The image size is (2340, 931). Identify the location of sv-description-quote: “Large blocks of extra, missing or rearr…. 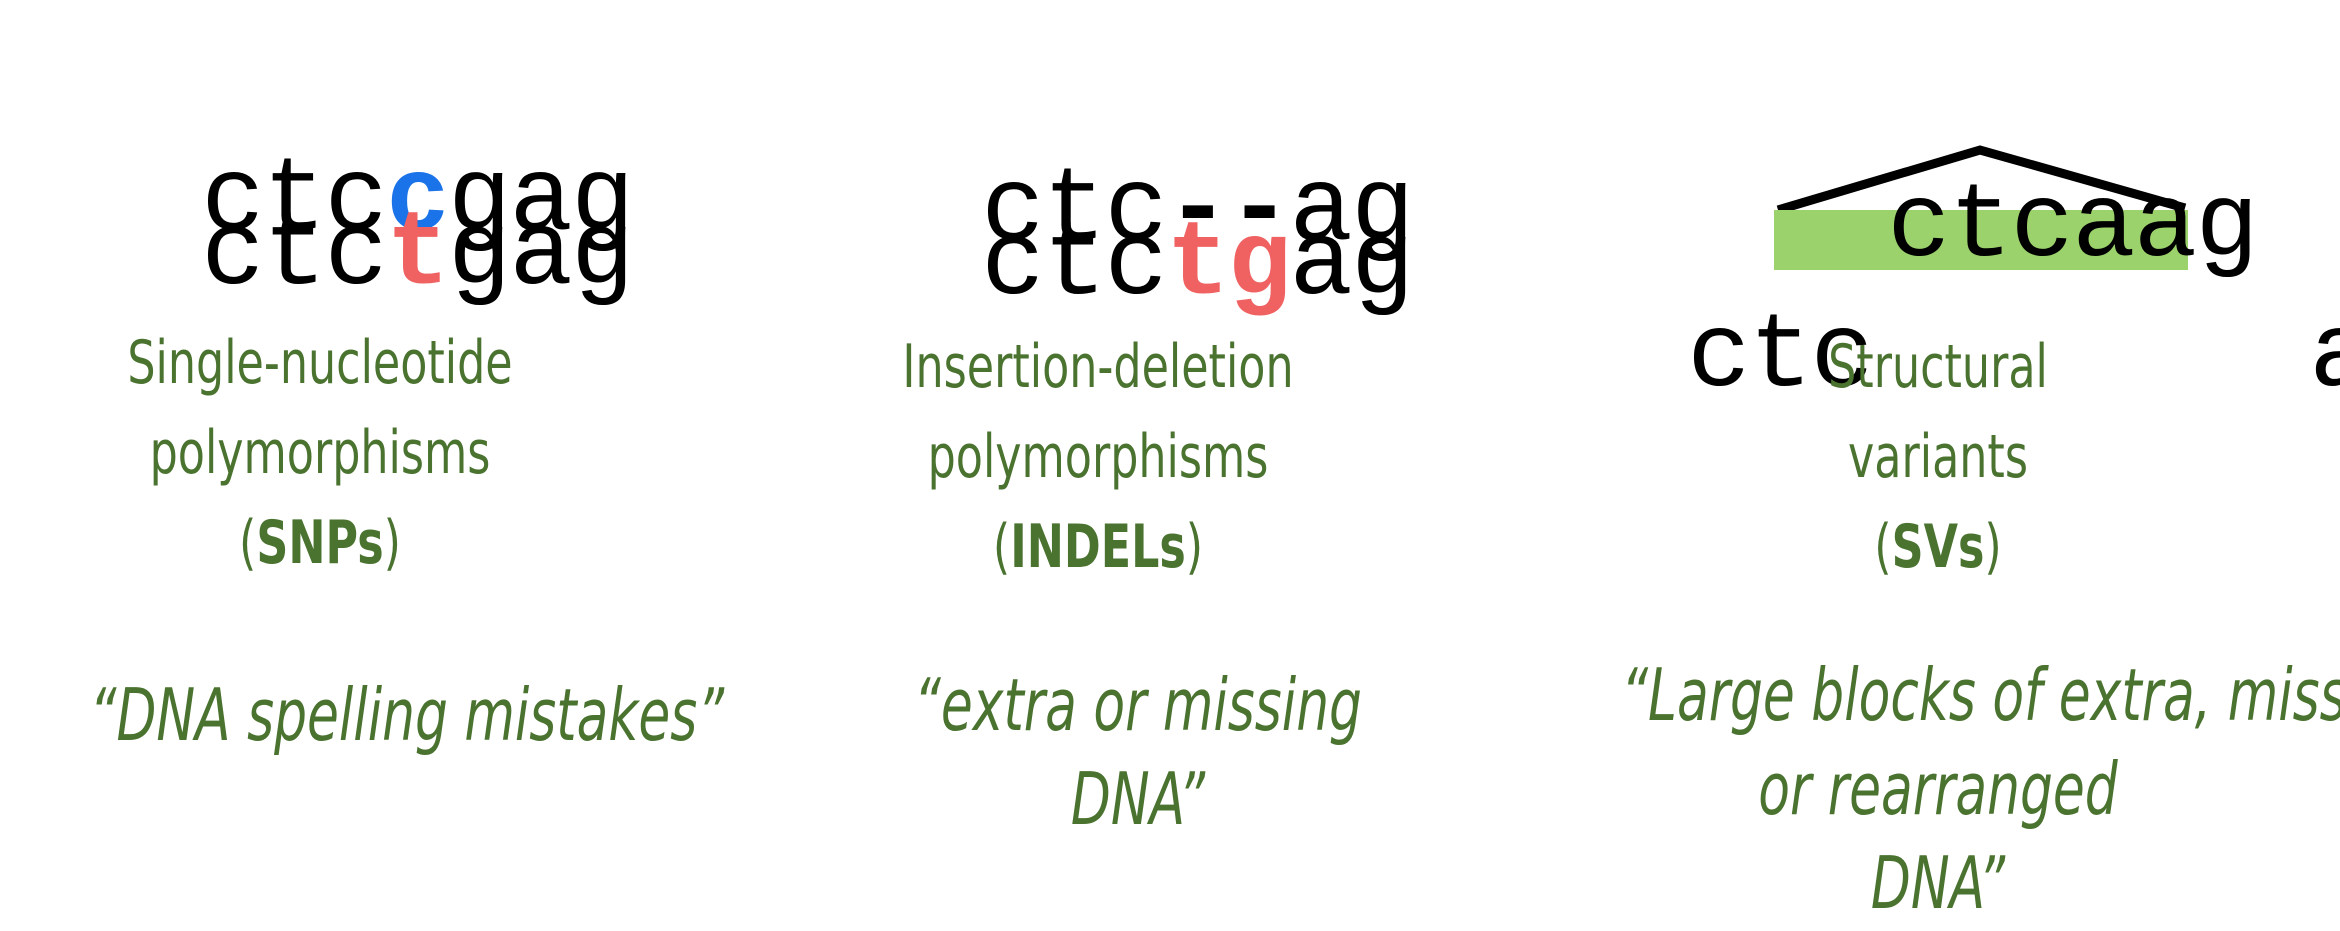
(1980, 789).